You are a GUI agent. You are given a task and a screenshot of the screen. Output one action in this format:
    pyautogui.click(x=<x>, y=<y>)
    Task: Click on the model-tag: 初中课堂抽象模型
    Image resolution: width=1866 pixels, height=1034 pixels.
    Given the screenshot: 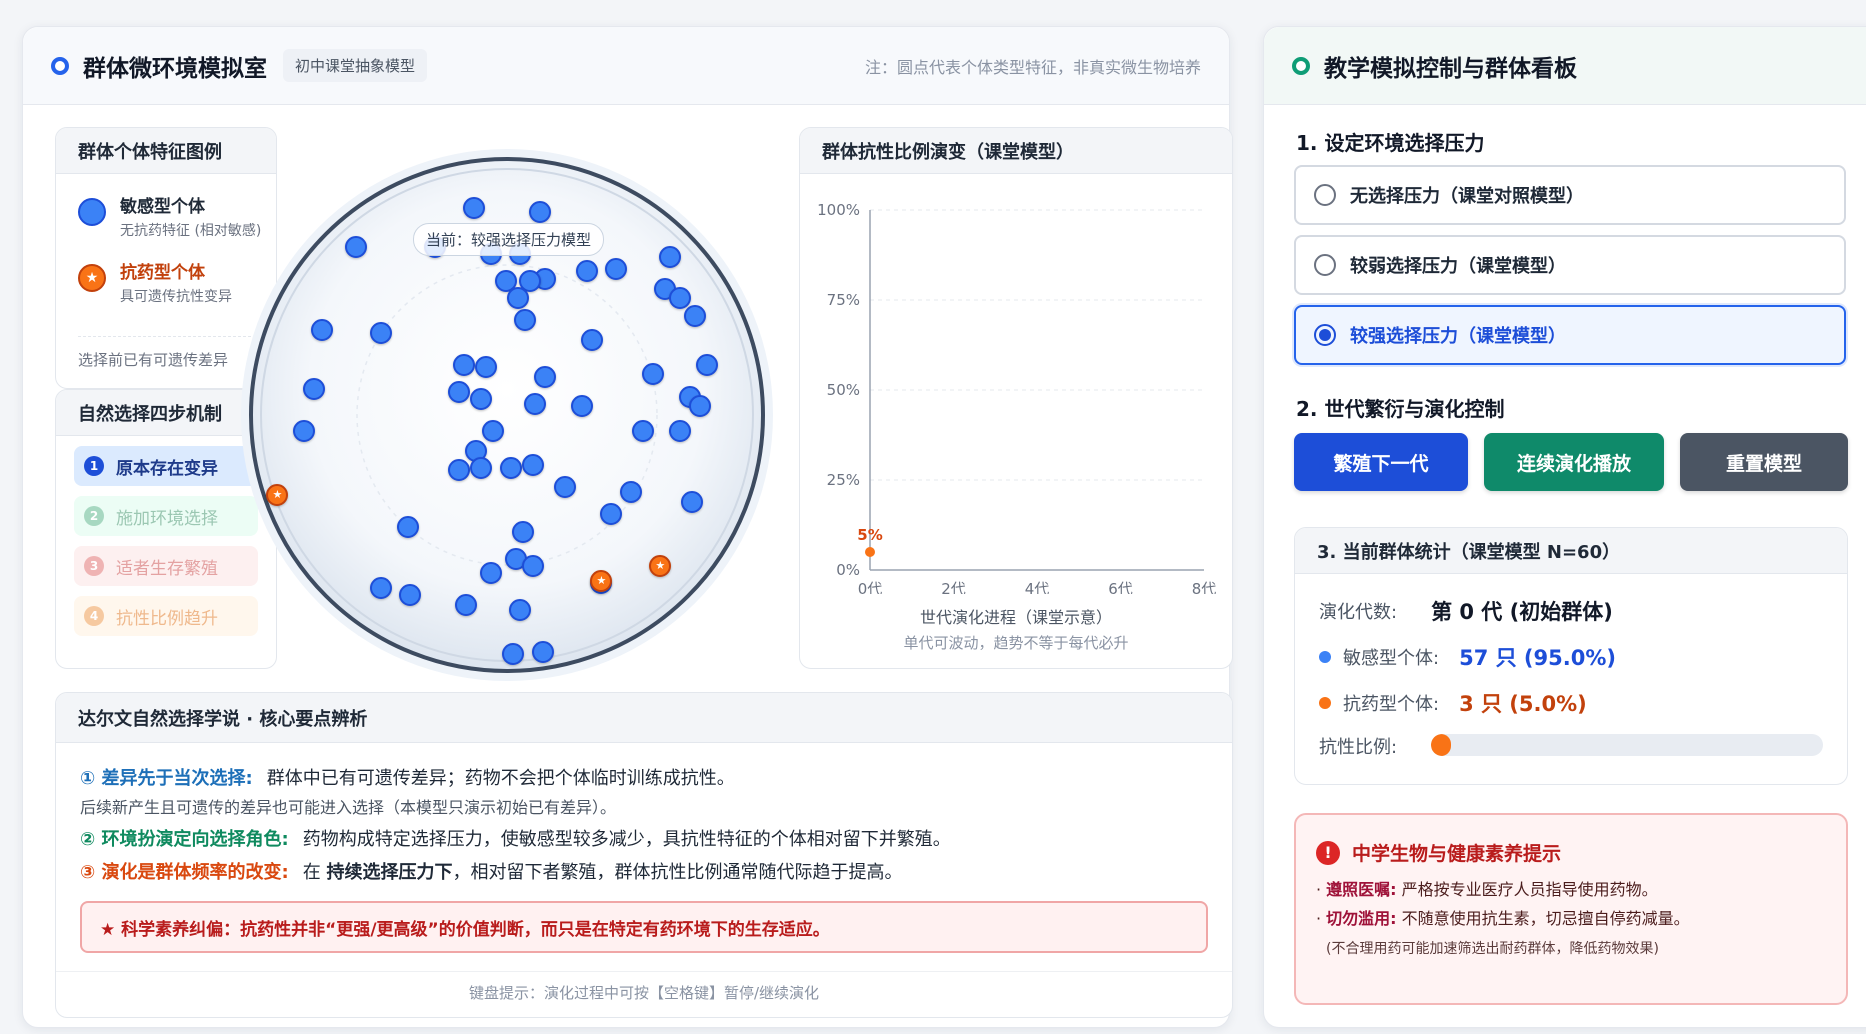 What is the action you would take?
    pyautogui.click(x=355, y=65)
    